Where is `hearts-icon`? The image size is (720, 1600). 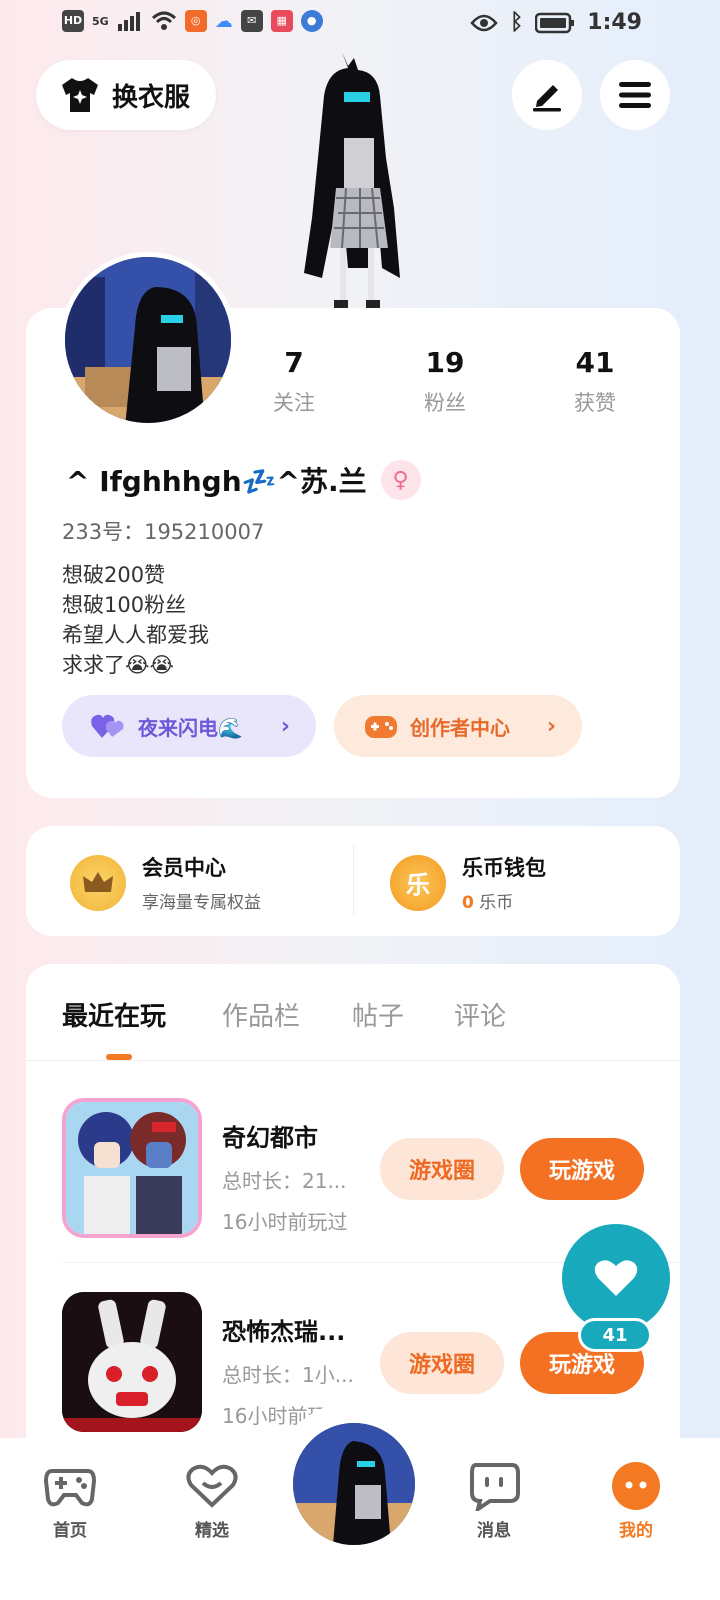 hearts-icon is located at coordinates (107, 726).